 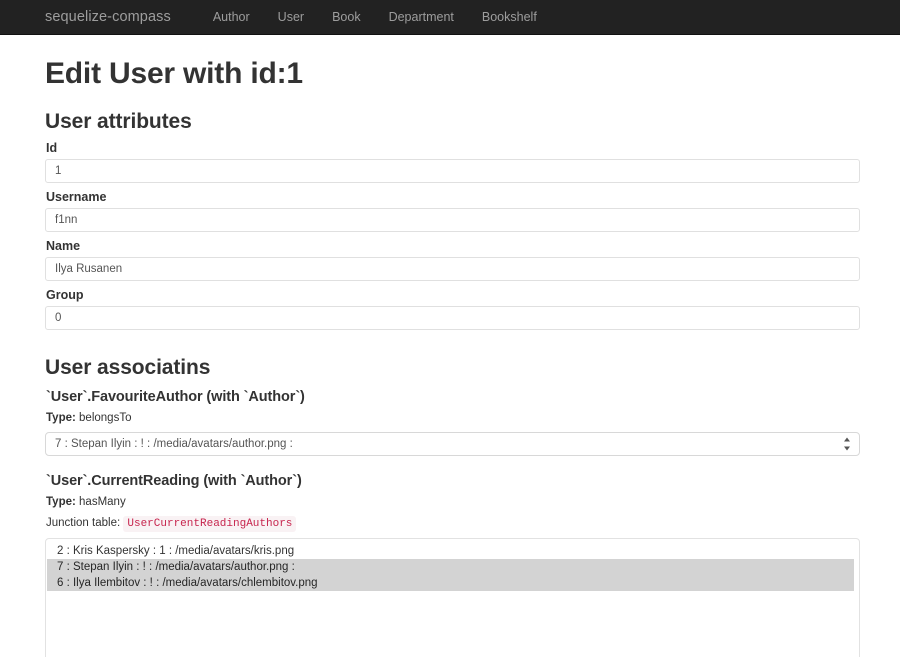 I want to click on navbar-links: Author User Book Department Bookshelf, so click(x=375, y=17).